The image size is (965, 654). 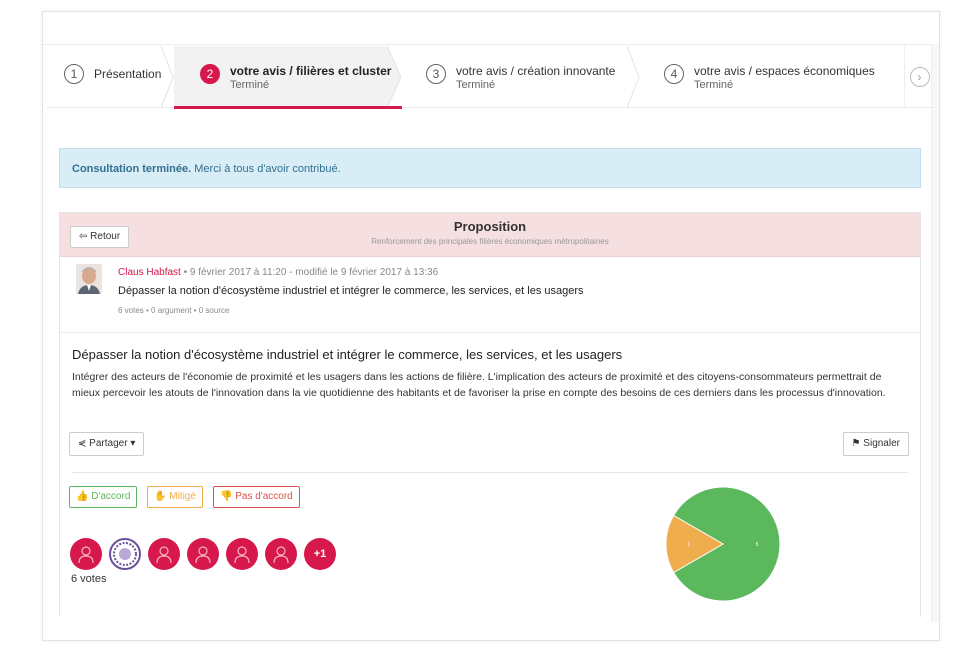 What do you see at coordinates (784, 71) in the screenshot?
I see `step-title: votre avis / espaces économiques` at bounding box center [784, 71].